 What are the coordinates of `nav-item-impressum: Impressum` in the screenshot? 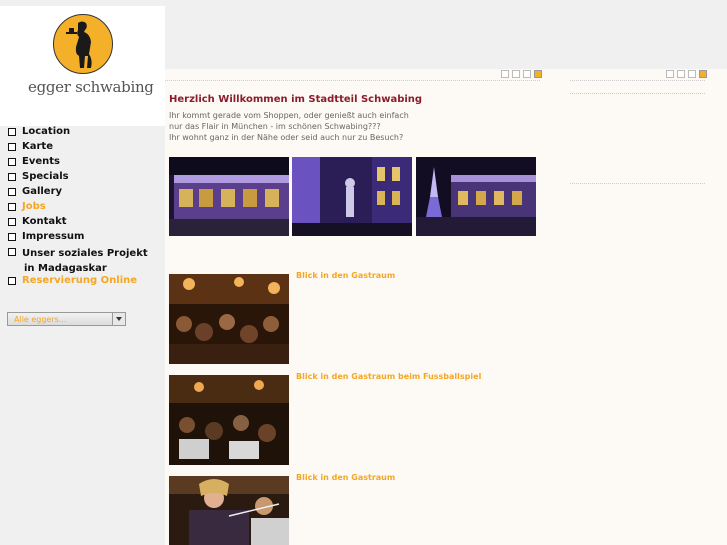 It's located at (78, 238).